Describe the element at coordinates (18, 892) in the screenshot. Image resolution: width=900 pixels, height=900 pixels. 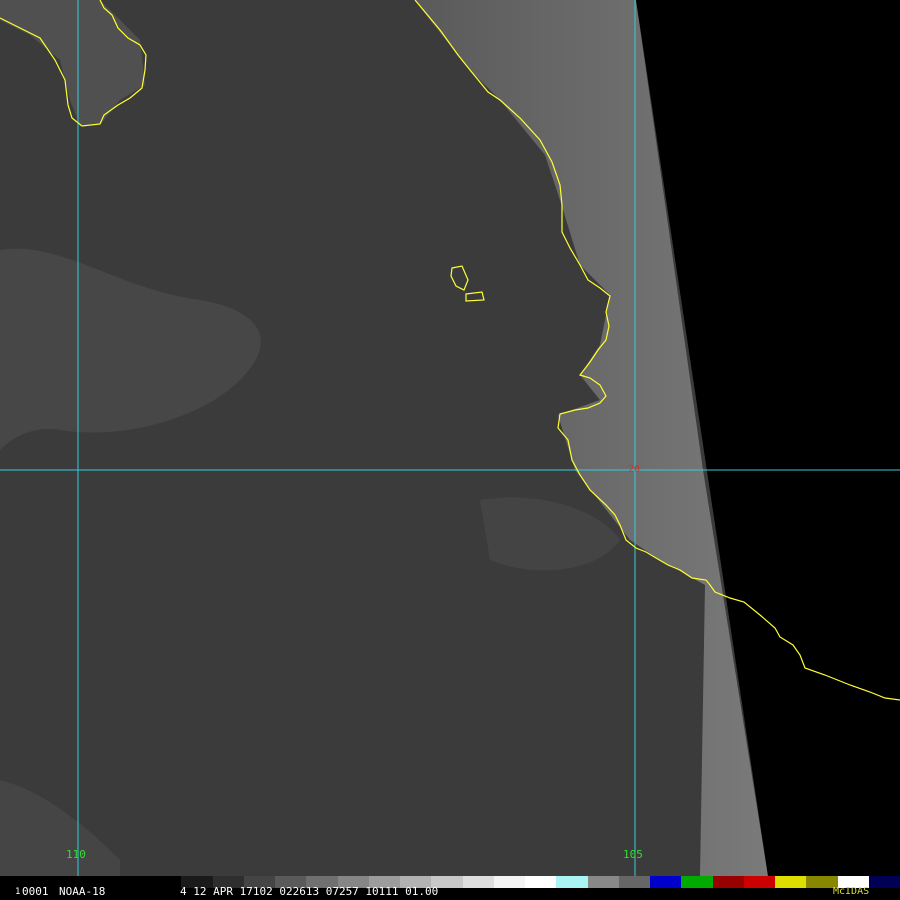
I see `frame-prefix: 1` at that location.